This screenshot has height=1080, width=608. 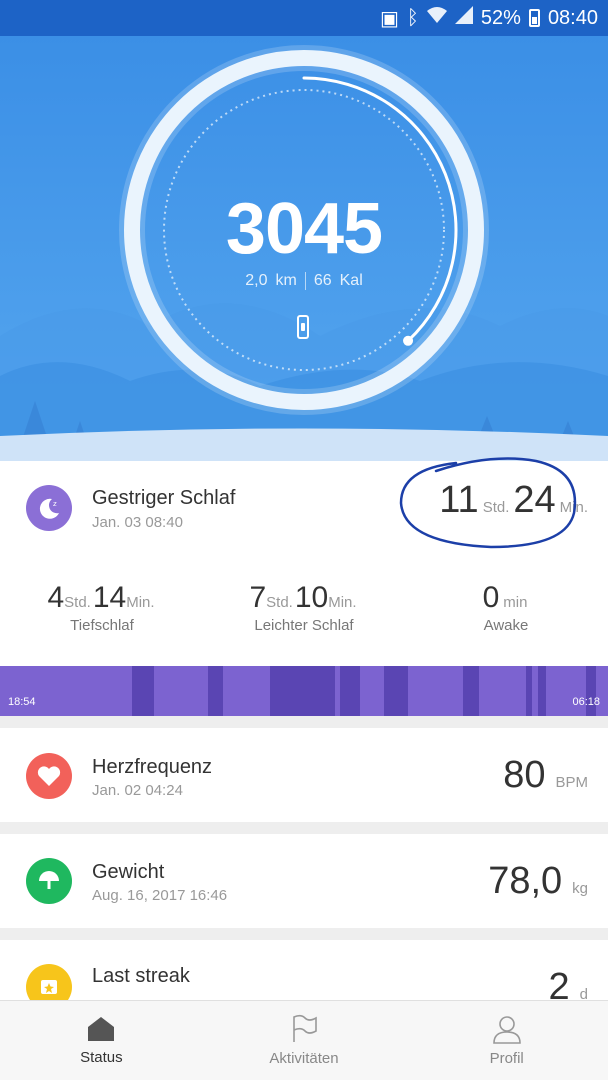 What do you see at coordinates (49, 982) in the screenshot?
I see `streak-badge-icon` at bounding box center [49, 982].